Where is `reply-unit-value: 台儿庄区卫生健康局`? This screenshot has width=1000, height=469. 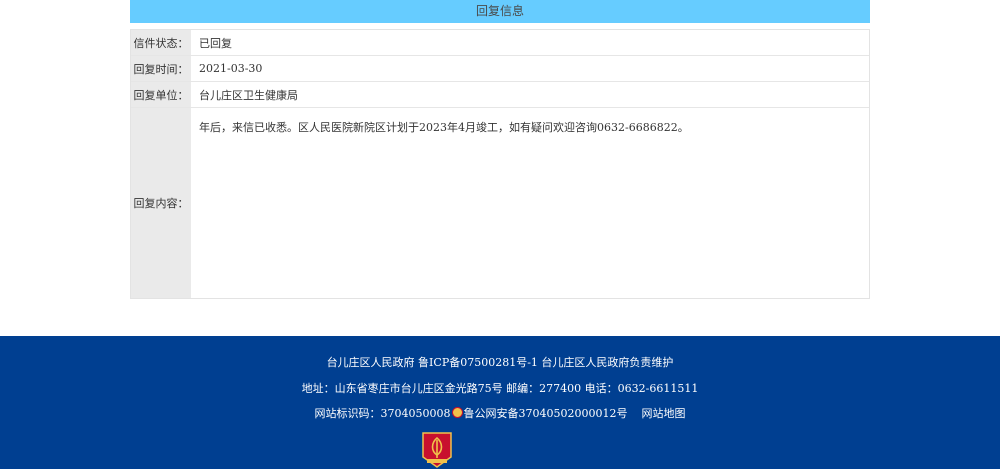
reply-unit-value: 台儿庄区卫生健康局 is located at coordinates (248, 95).